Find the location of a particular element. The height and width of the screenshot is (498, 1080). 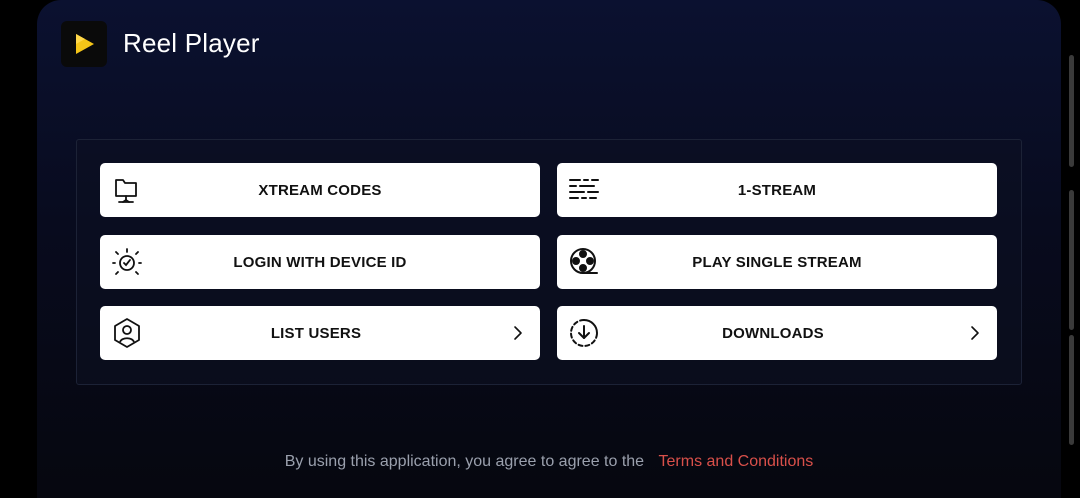

stream-lines-icon is located at coordinates (584, 190).